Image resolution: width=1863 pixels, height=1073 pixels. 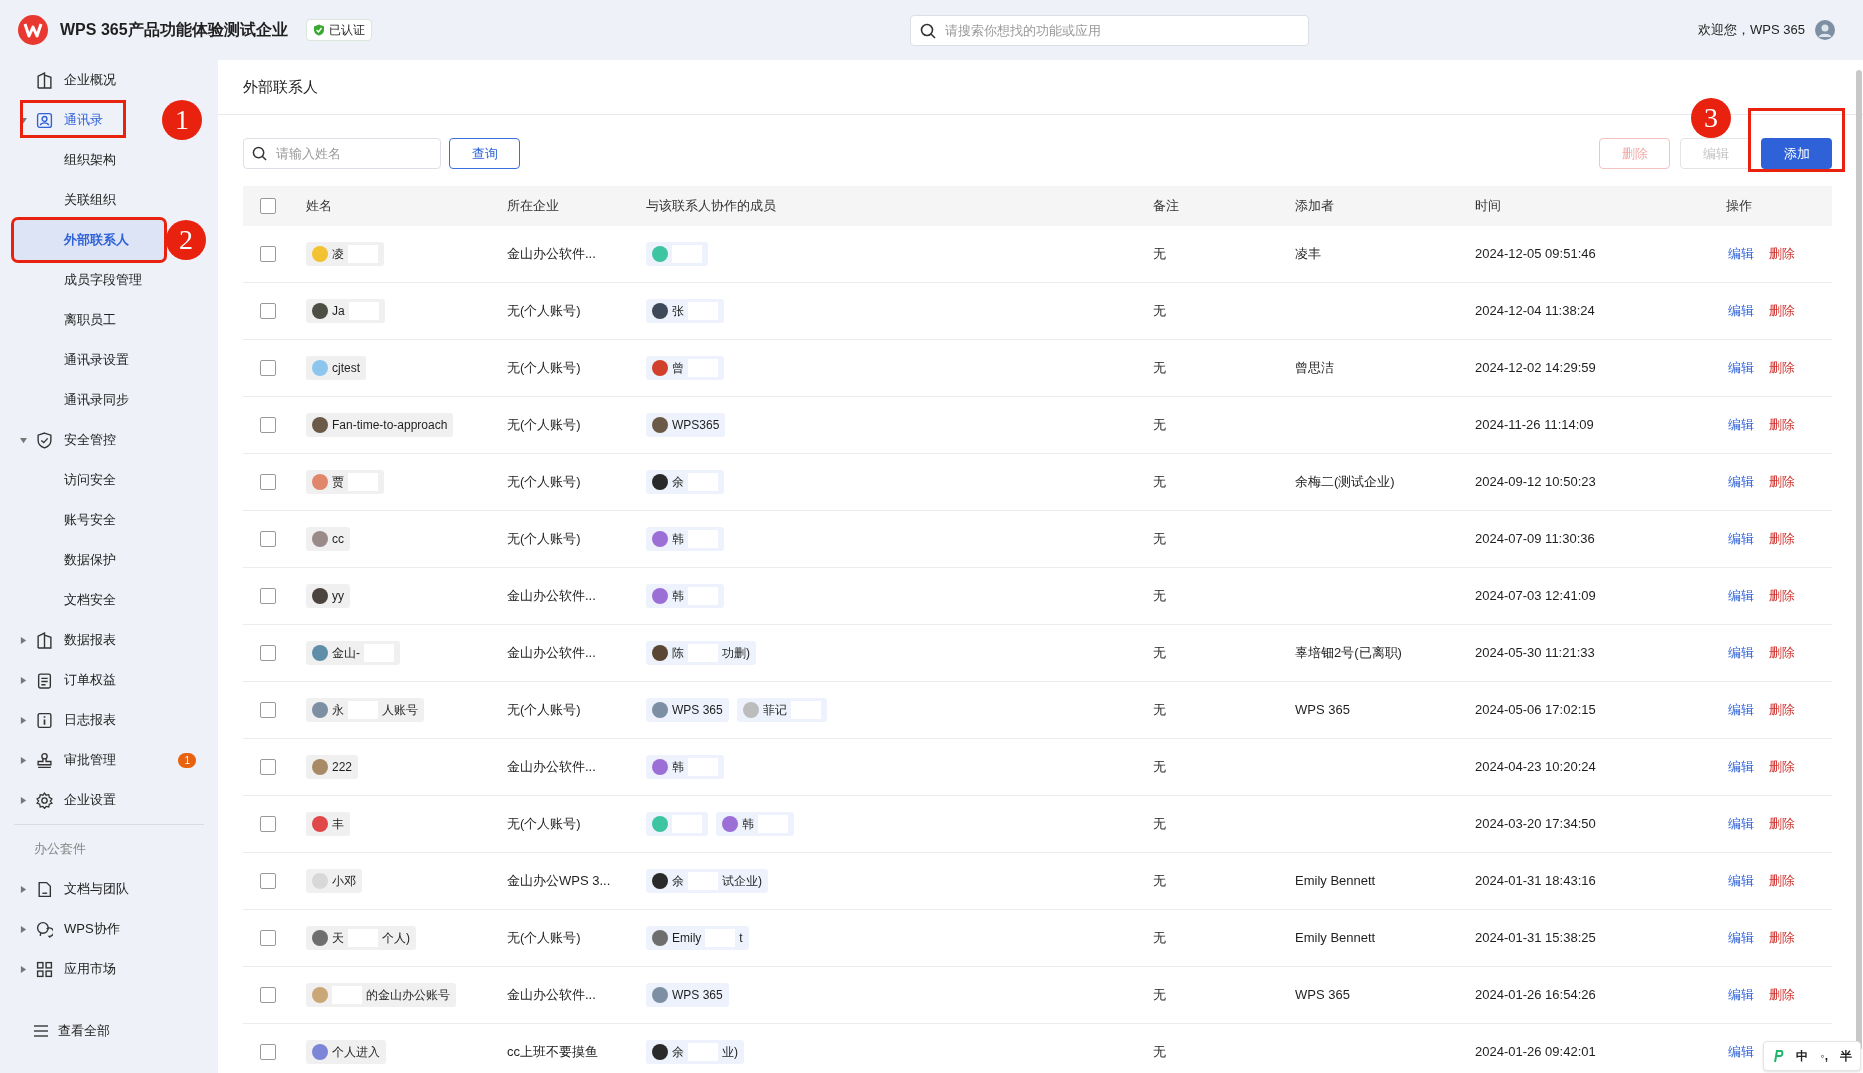 What do you see at coordinates (89, 320) in the screenshot?
I see `sidebar-subitem: 离职员工` at bounding box center [89, 320].